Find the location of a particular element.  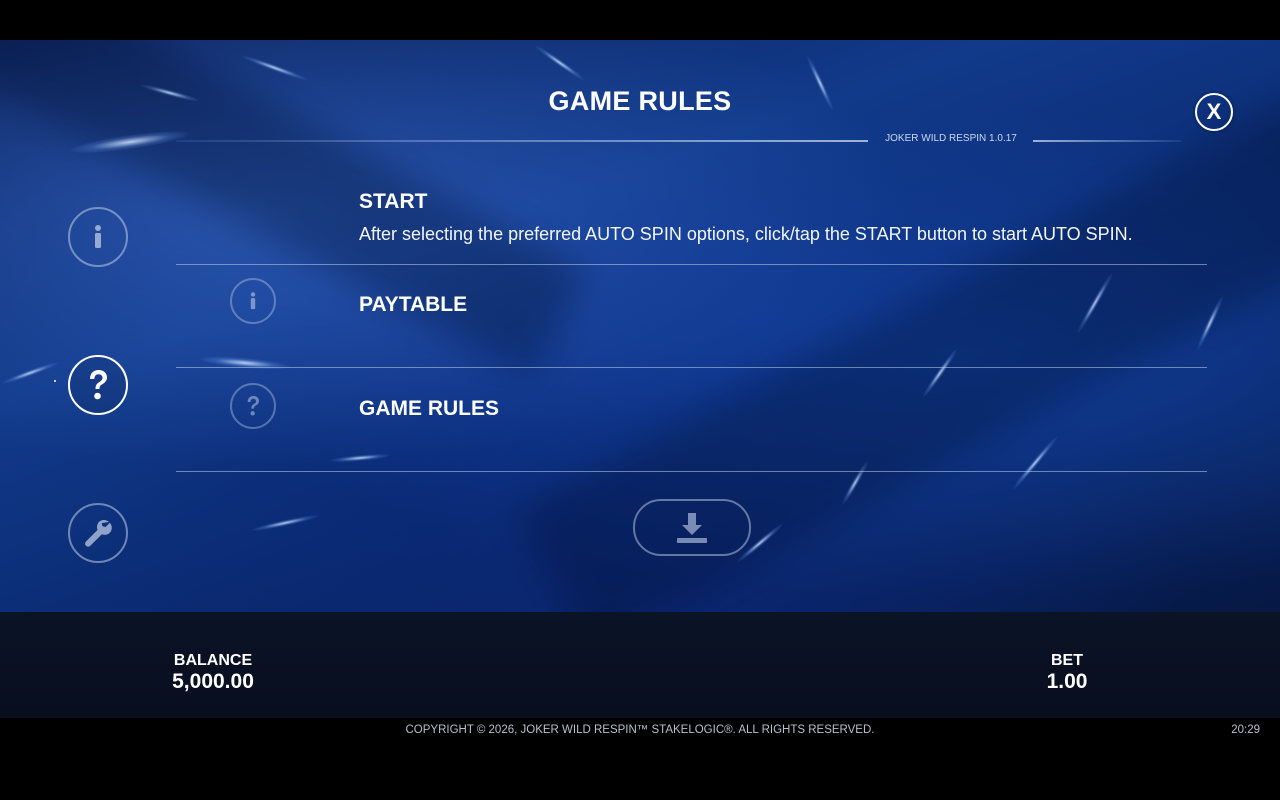

section-game-rules: GAME RULES is located at coordinates (691, 419).